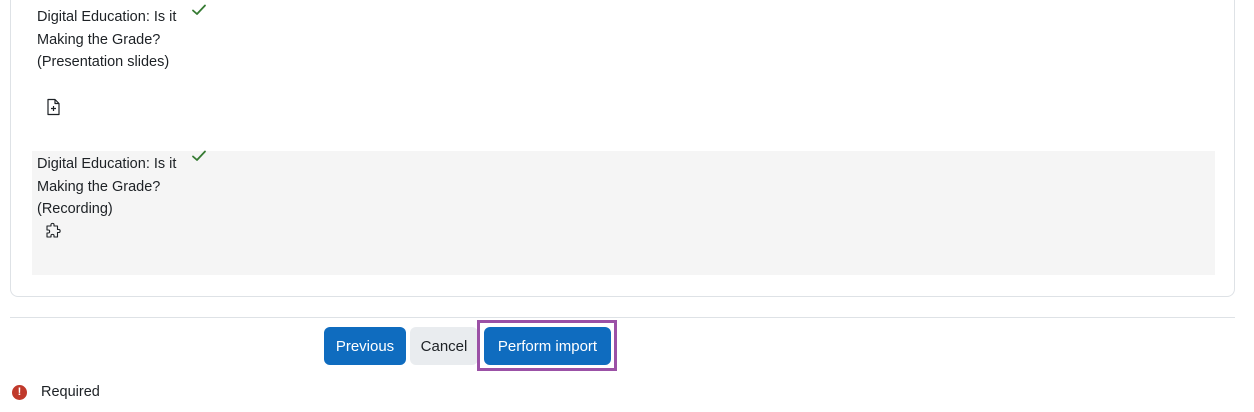  Describe the element at coordinates (19, 392) in the screenshot. I see `exclamation-icon: !` at that location.